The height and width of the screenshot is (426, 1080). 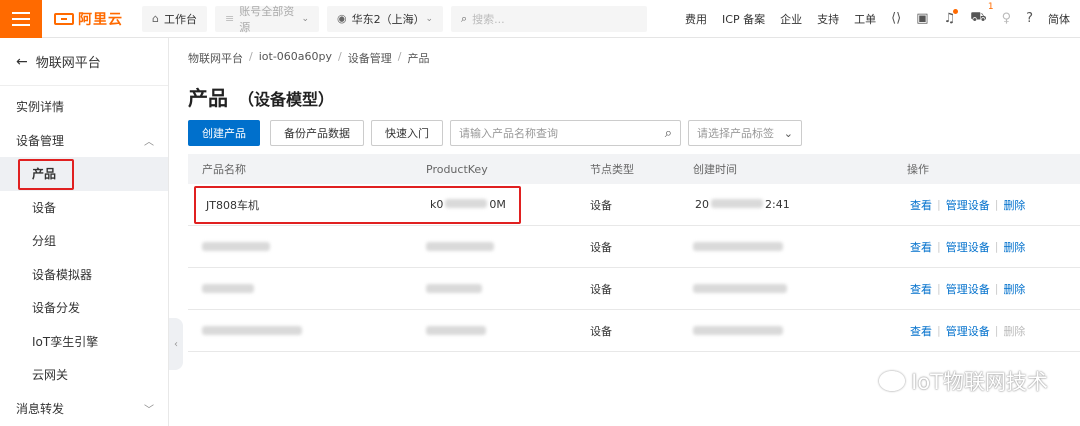 I want to click on page-title: 产品 （设备模型）, so click(x=261, y=98).